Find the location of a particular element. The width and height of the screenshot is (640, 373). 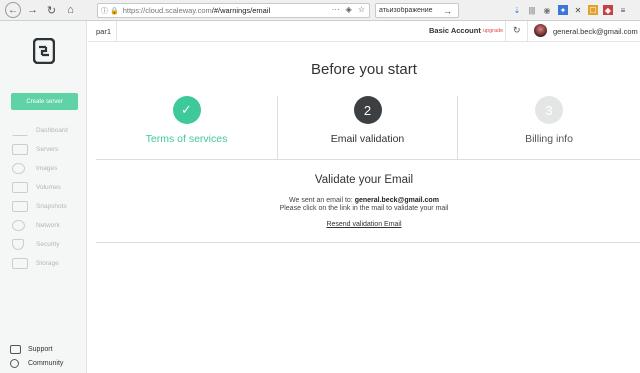

home-icon: ⌂ is located at coordinates (70, 10).